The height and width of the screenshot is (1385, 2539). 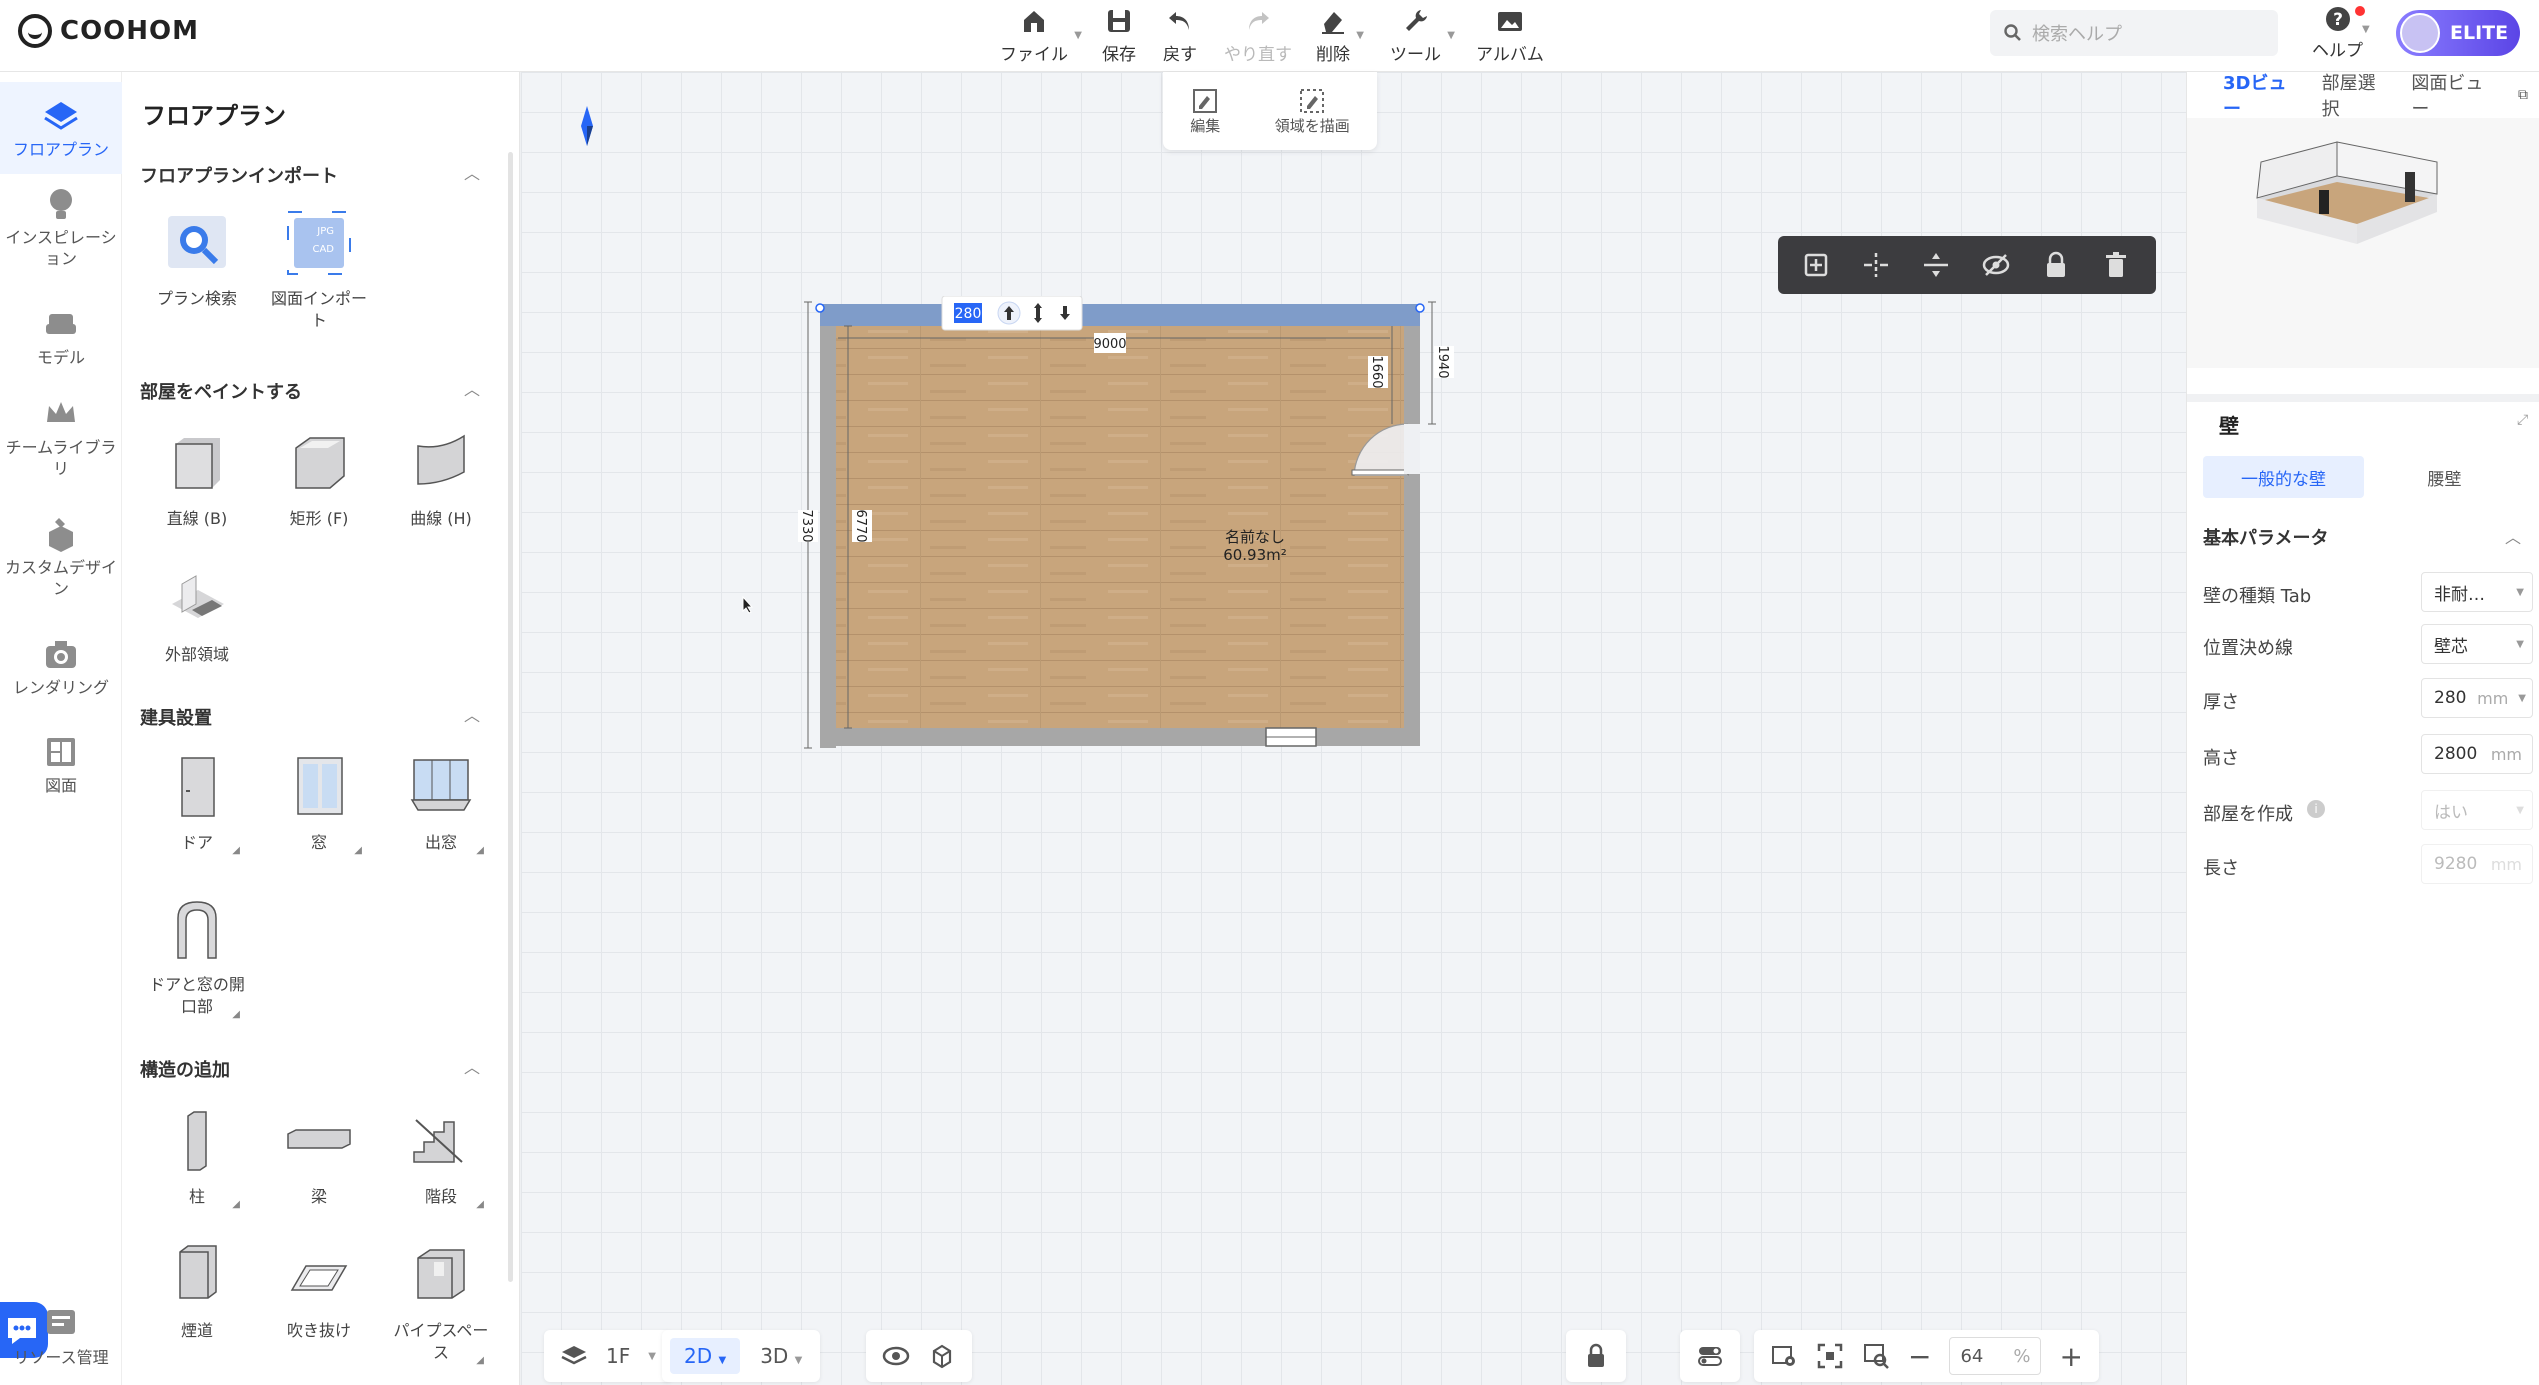 What do you see at coordinates (441, 1158) in the screenshot?
I see `stairs-tool: 階段 ◢` at bounding box center [441, 1158].